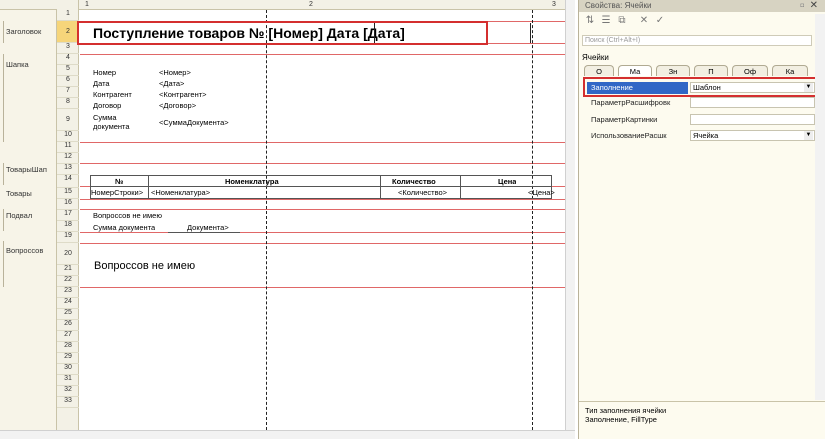  Describe the element at coordinates (660, 21) in the screenshot. I see `apply-icon: ✓` at that location.